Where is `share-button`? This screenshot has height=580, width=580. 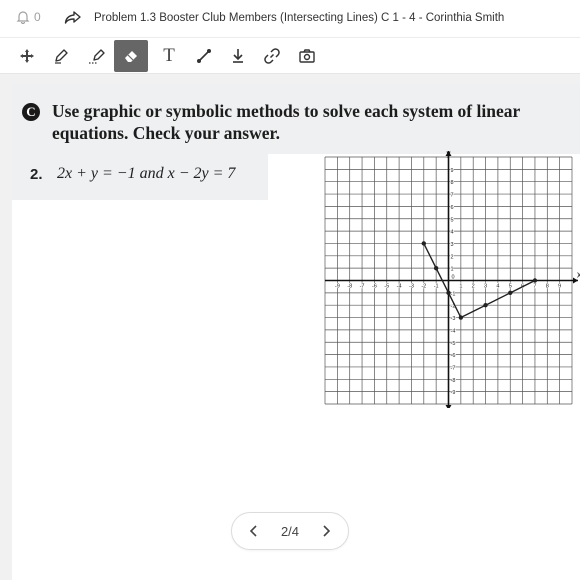
share-button is located at coordinates (73, 20).